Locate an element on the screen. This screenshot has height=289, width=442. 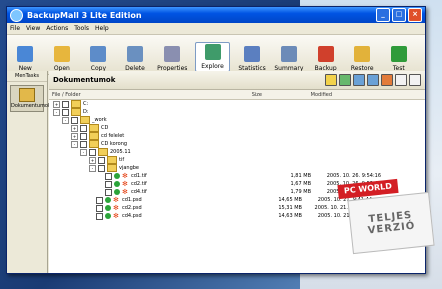
toolbar-delete-button: Delete is located at coordinates (135, 59).